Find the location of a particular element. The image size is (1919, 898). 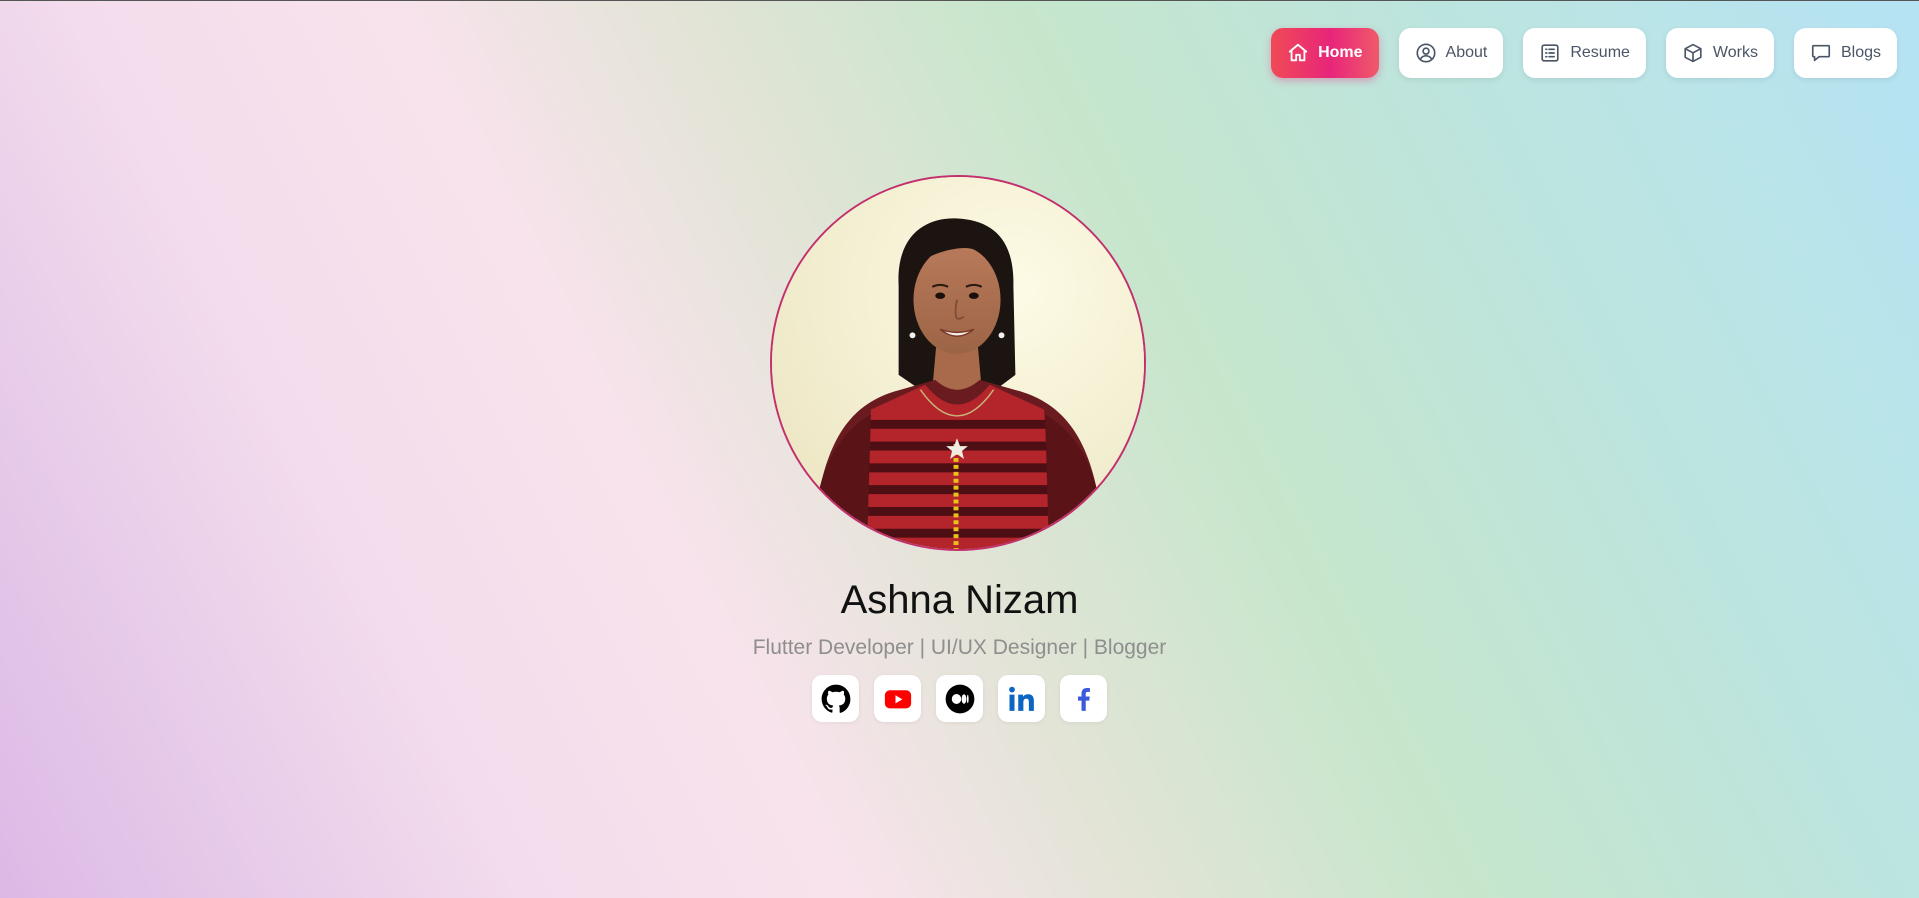

nav-resume-button: Resume is located at coordinates (1584, 53).